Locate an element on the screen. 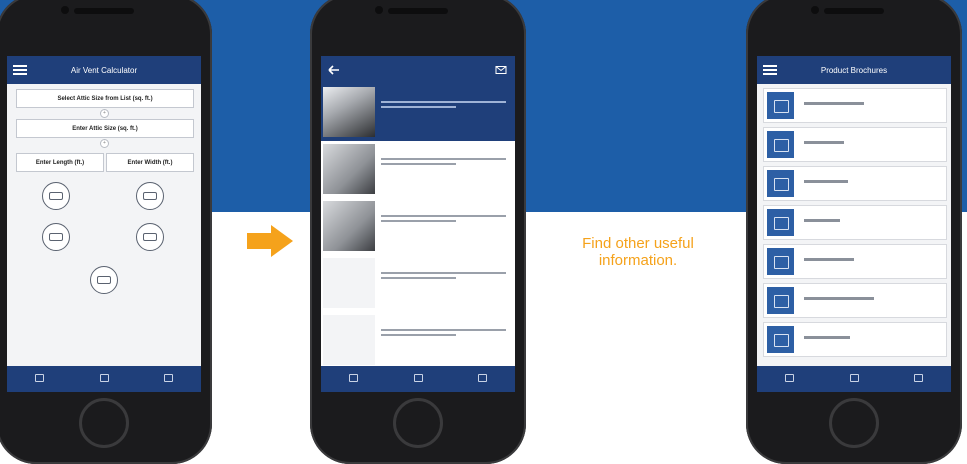 Image resolution: width=967 pixels, height=464 pixels. width-input: Enter Width (ft.) is located at coordinates (150, 162).